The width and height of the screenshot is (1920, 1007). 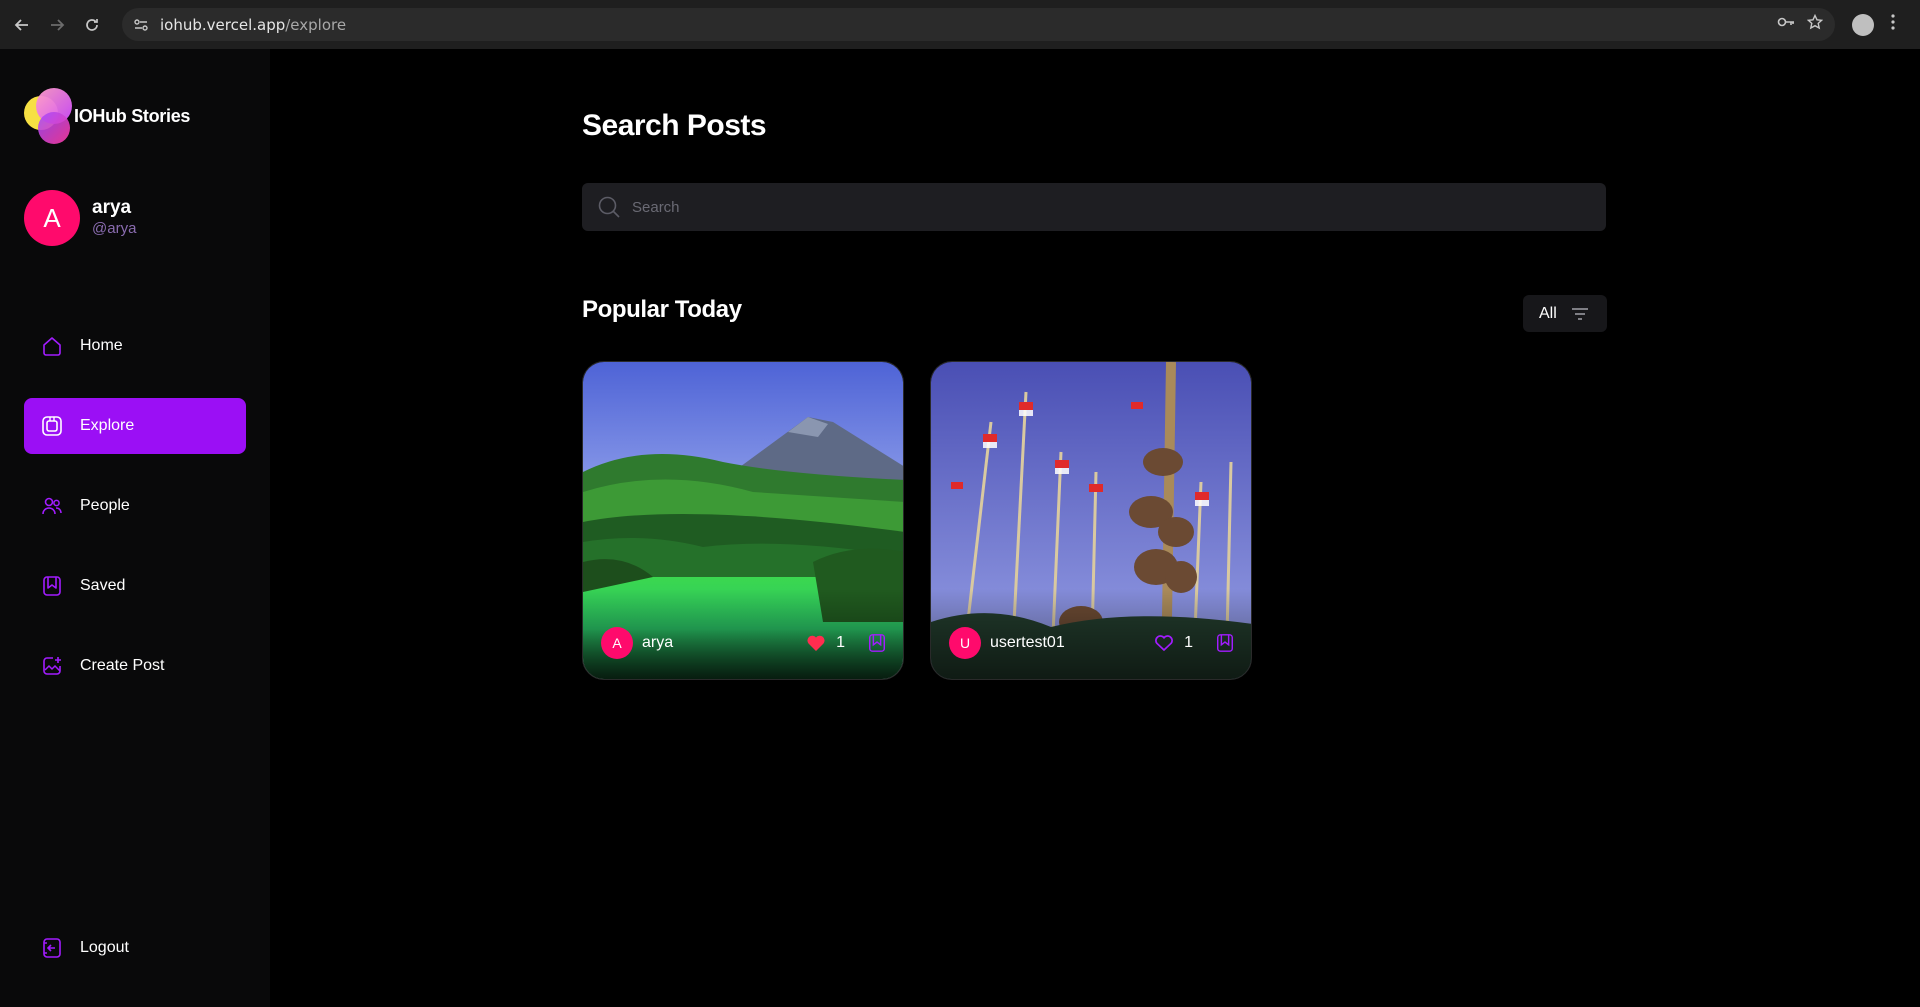 I want to click on site-settings-icon, so click(x=141, y=25).